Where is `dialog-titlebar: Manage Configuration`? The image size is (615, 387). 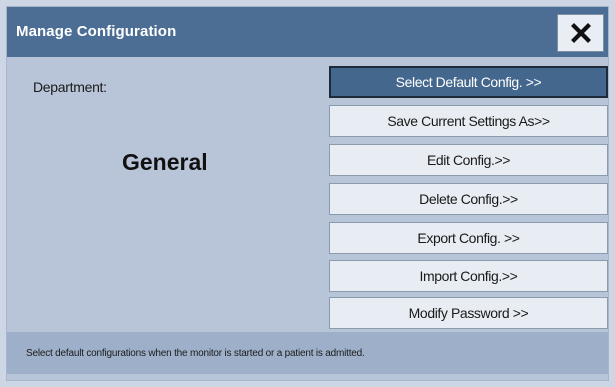
dialog-titlebar: Manage Configuration is located at coordinates (307, 32).